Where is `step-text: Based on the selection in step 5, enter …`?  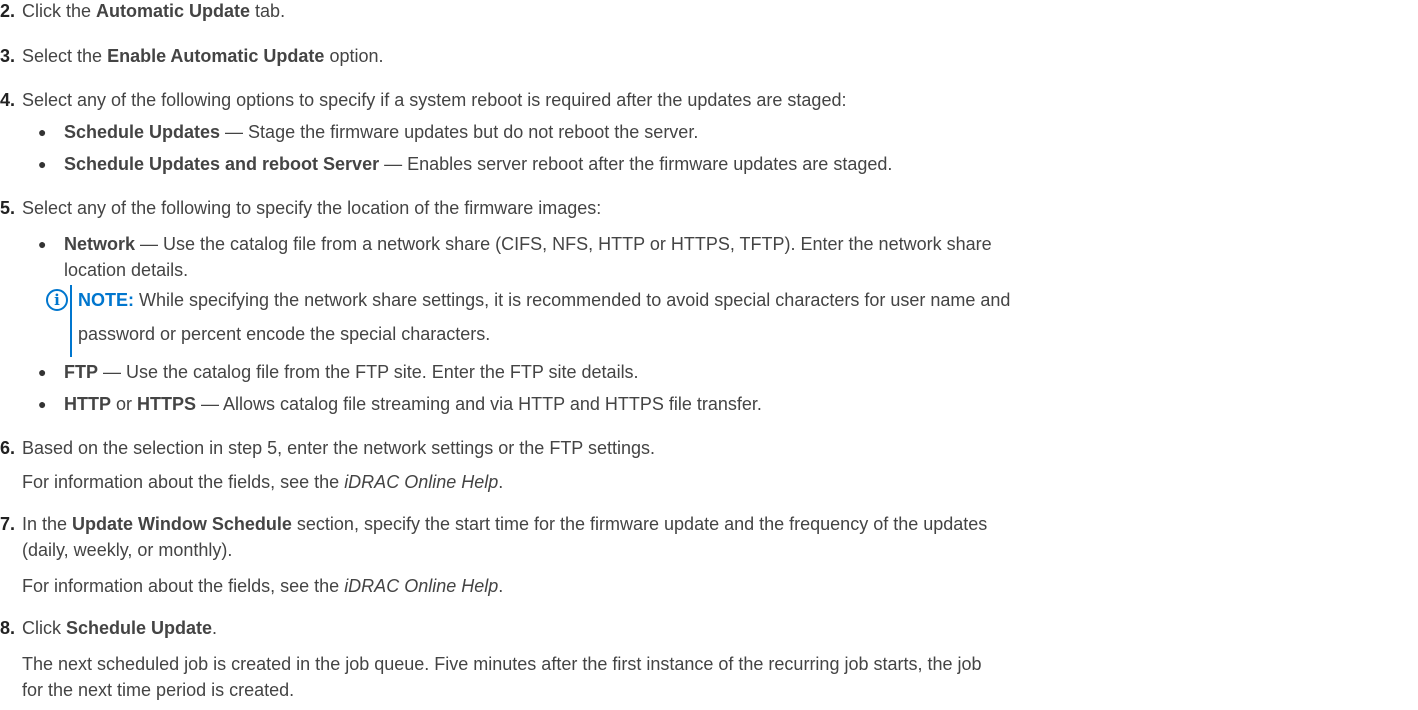 step-text: Based on the selection in step 5, enter … is located at coordinates (339, 448).